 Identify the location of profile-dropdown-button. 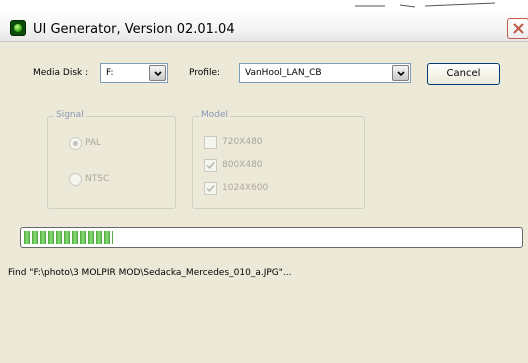
(400, 73).